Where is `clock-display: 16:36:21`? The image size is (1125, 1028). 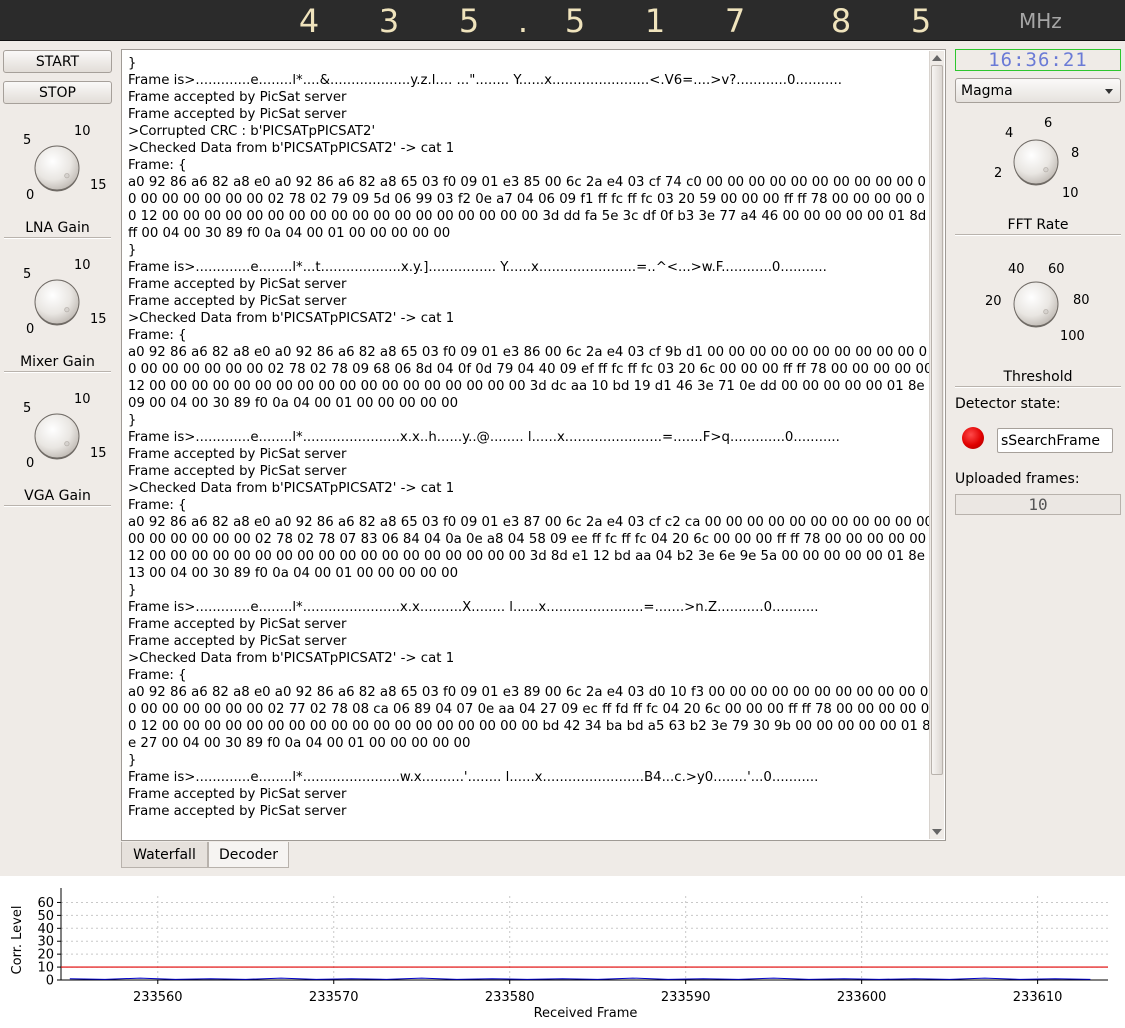
clock-display: 16:36:21 is located at coordinates (1038, 60).